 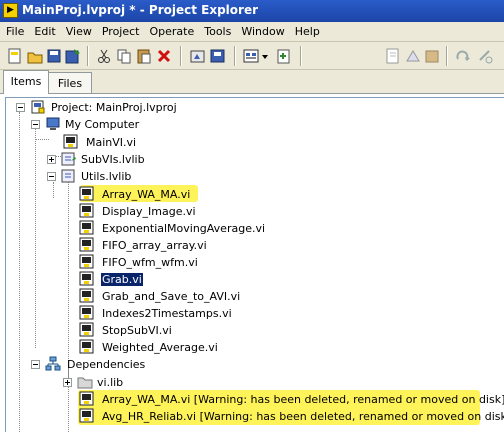 What do you see at coordinates (261, 30) in the screenshot?
I see `menu-window: Window` at bounding box center [261, 30].